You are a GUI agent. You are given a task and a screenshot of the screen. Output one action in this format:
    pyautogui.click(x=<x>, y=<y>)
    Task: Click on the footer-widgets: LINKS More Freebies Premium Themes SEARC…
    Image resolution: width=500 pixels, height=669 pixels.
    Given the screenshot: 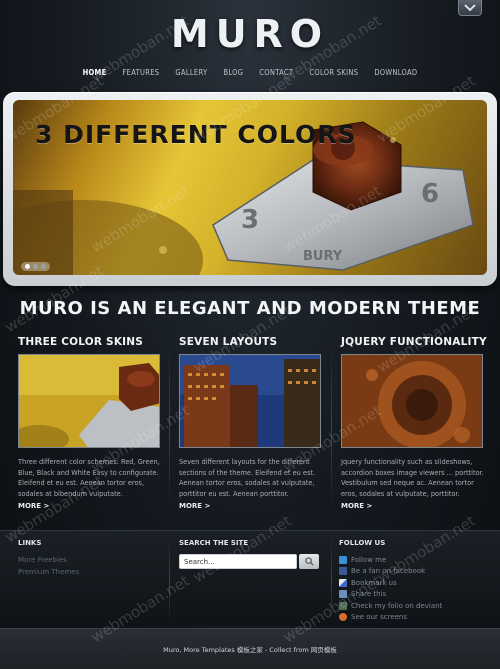 What is the action you would take?
    pyautogui.click(x=250, y=578)
    